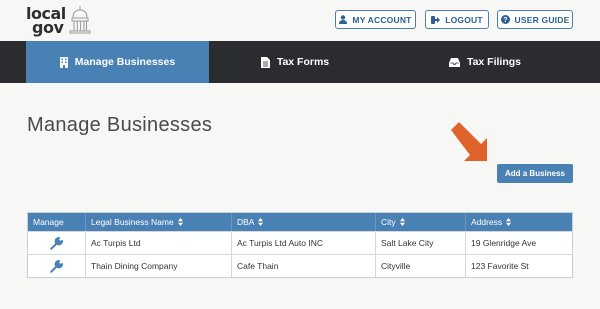 The width and height of the screenshot is (600, 309). I want to click on tab-tax-filings: Tax Filings, so click(485, 62).